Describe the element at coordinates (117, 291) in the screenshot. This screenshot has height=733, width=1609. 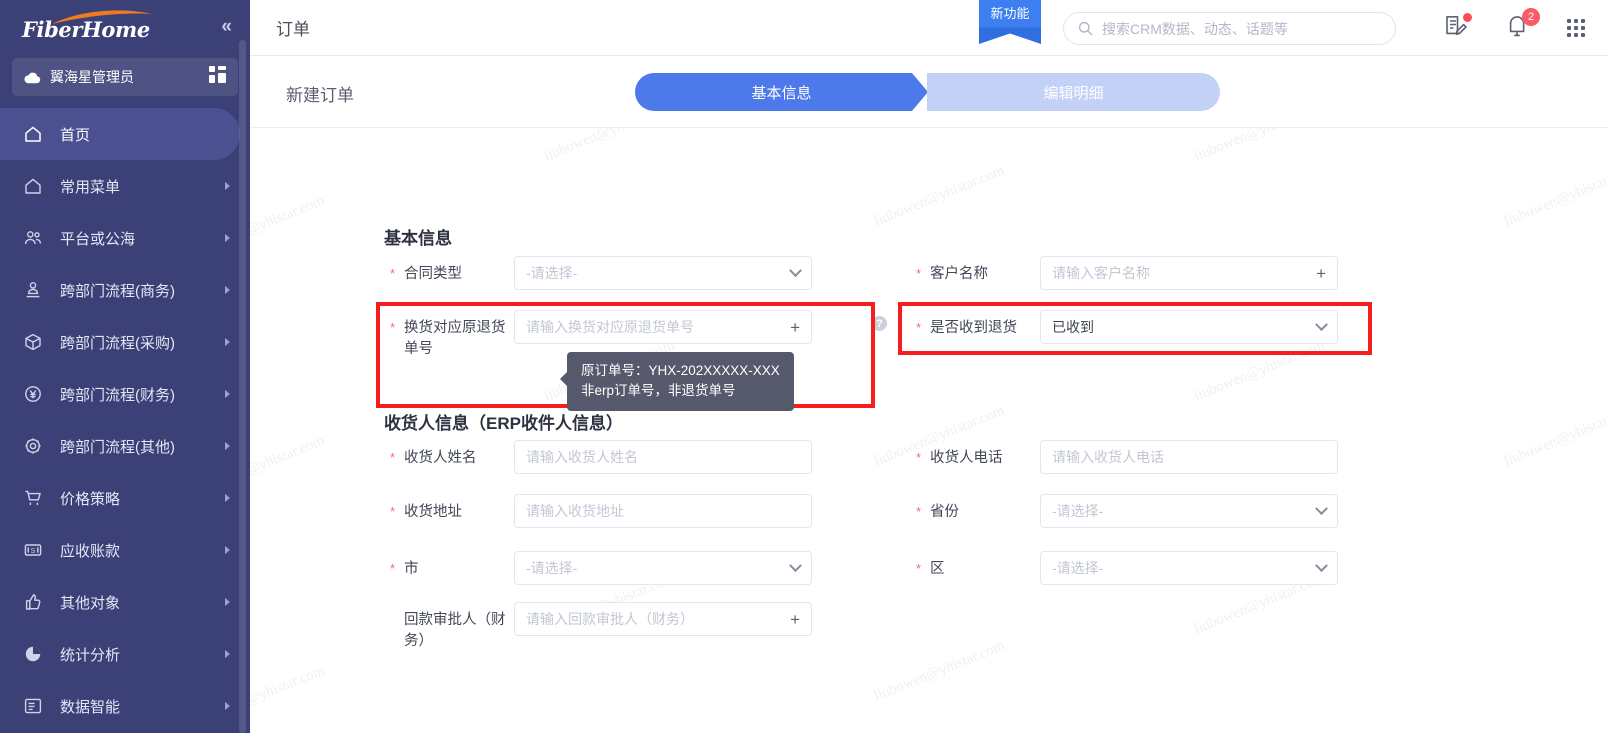
I see `sidebar-item-label: 跨部门流程(商务)` at that location.